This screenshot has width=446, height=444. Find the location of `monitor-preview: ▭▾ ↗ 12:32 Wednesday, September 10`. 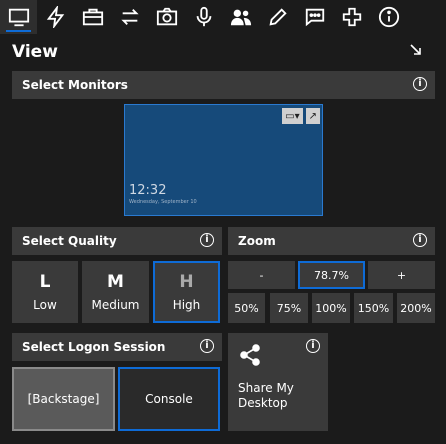

monitor-preview: ▭▾ ↗ 12:32 Wednesday, September 10 is located at coordinates (223, 160).